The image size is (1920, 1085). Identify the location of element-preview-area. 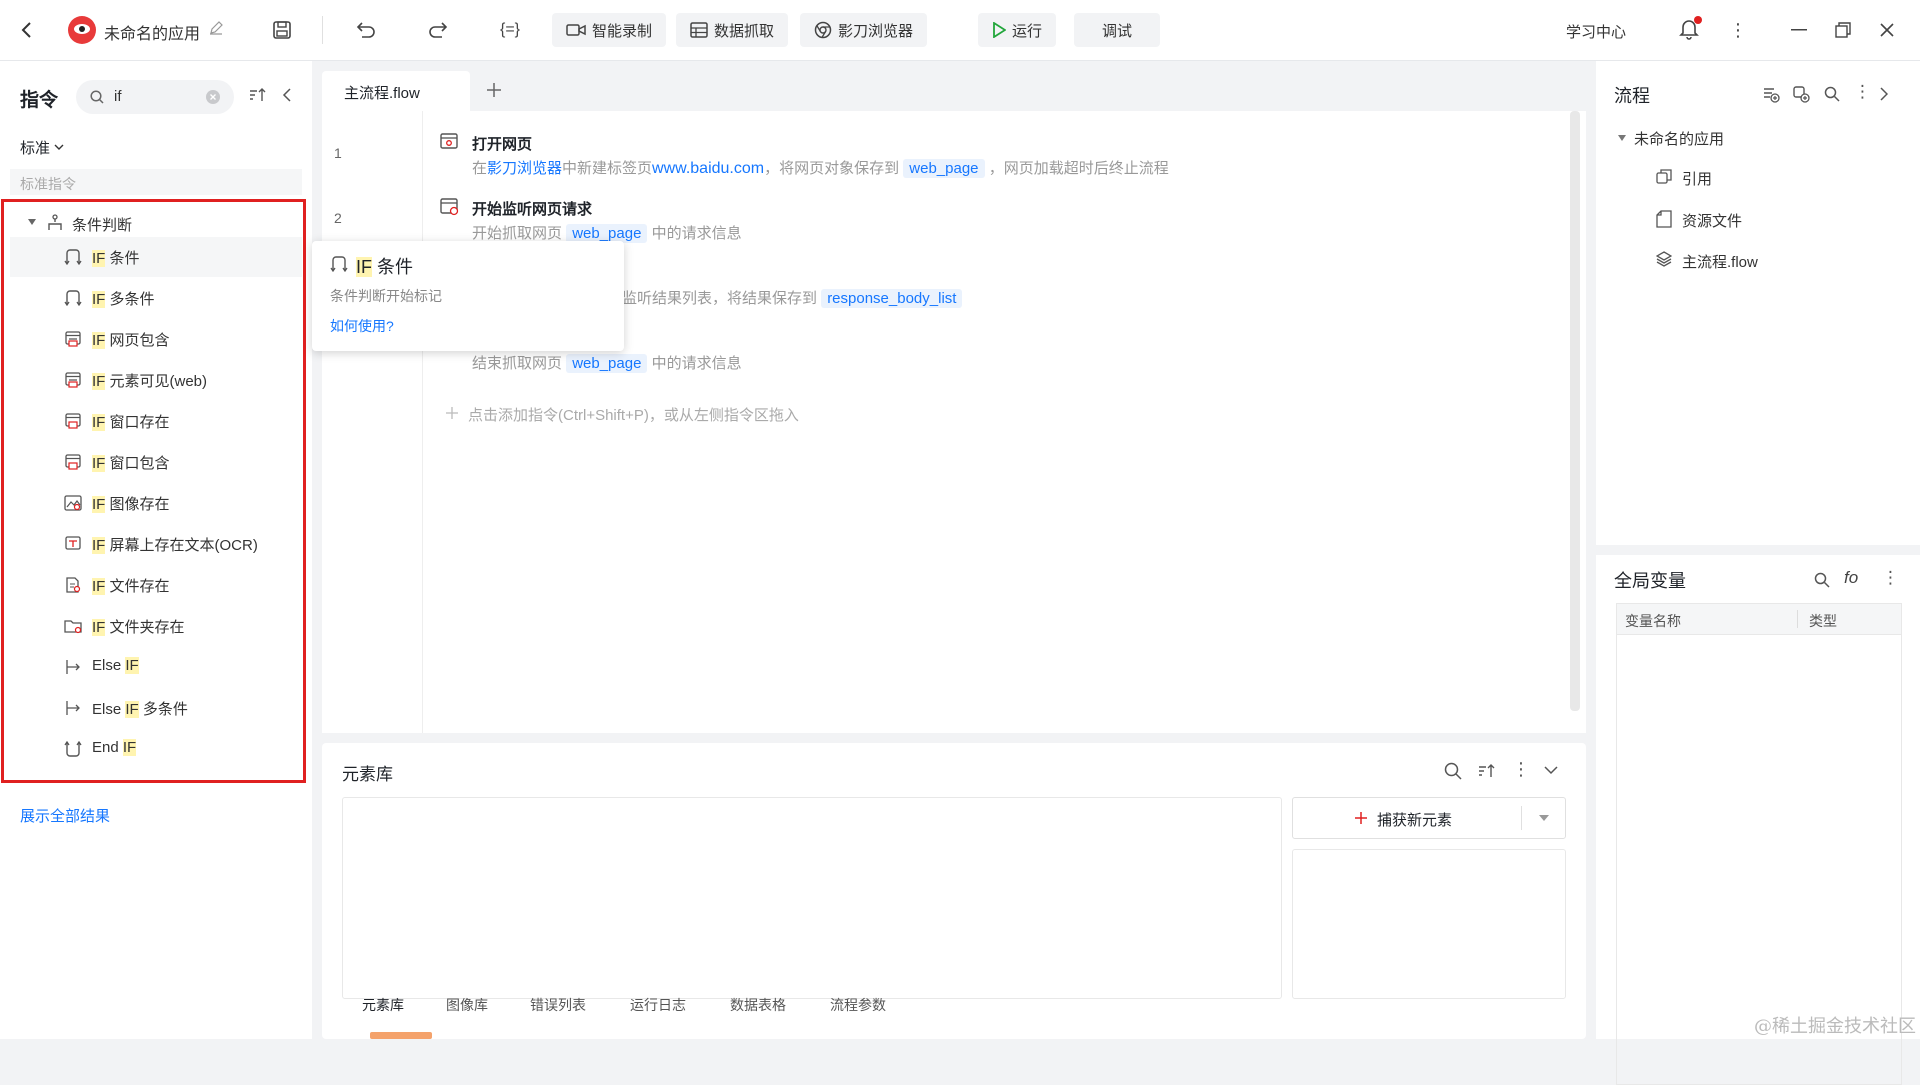
(1429, 924).